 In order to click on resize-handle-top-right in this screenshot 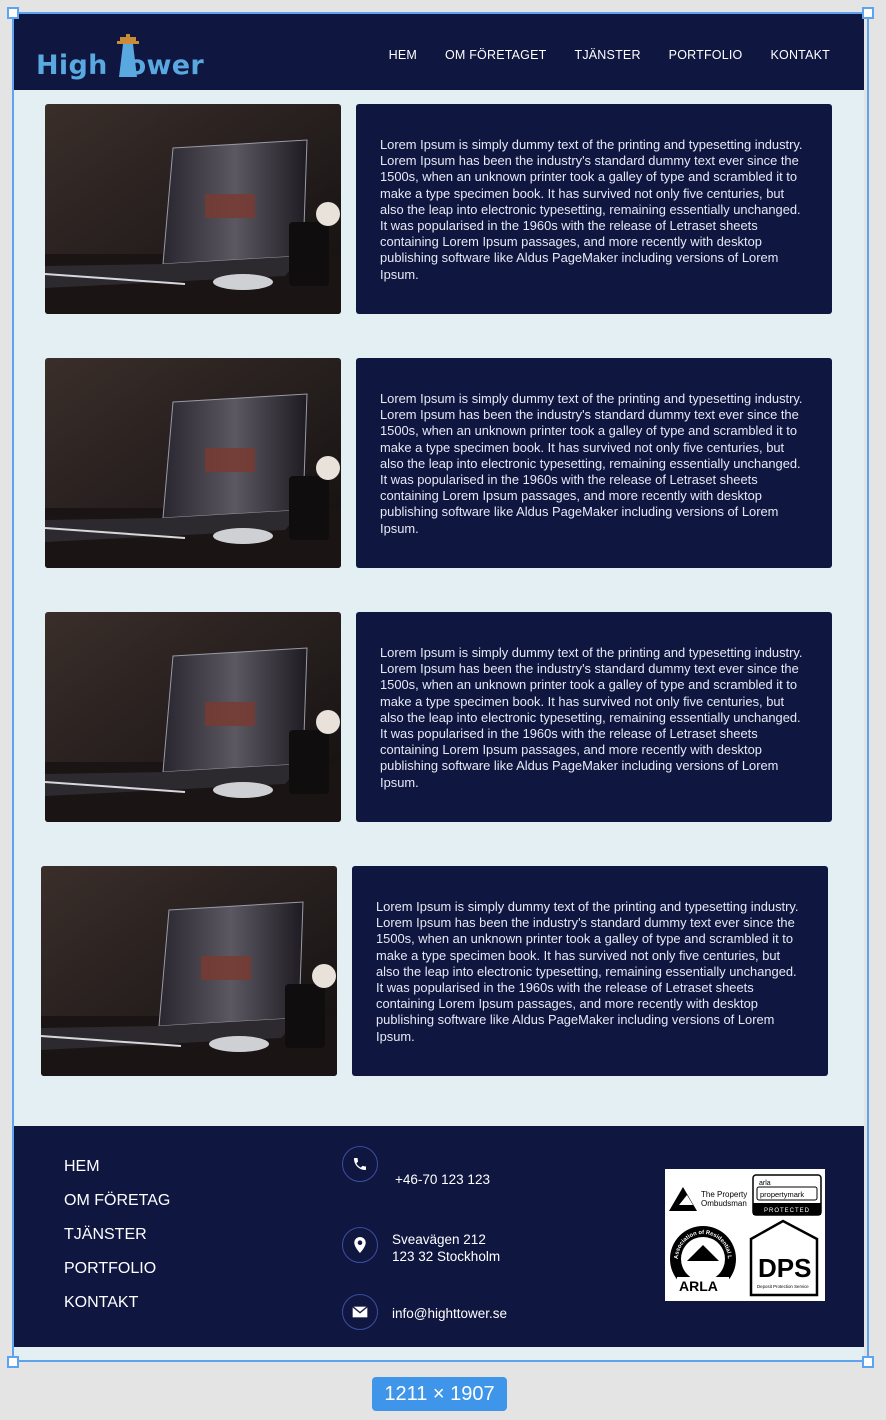, I will do `click(868, 13)`.